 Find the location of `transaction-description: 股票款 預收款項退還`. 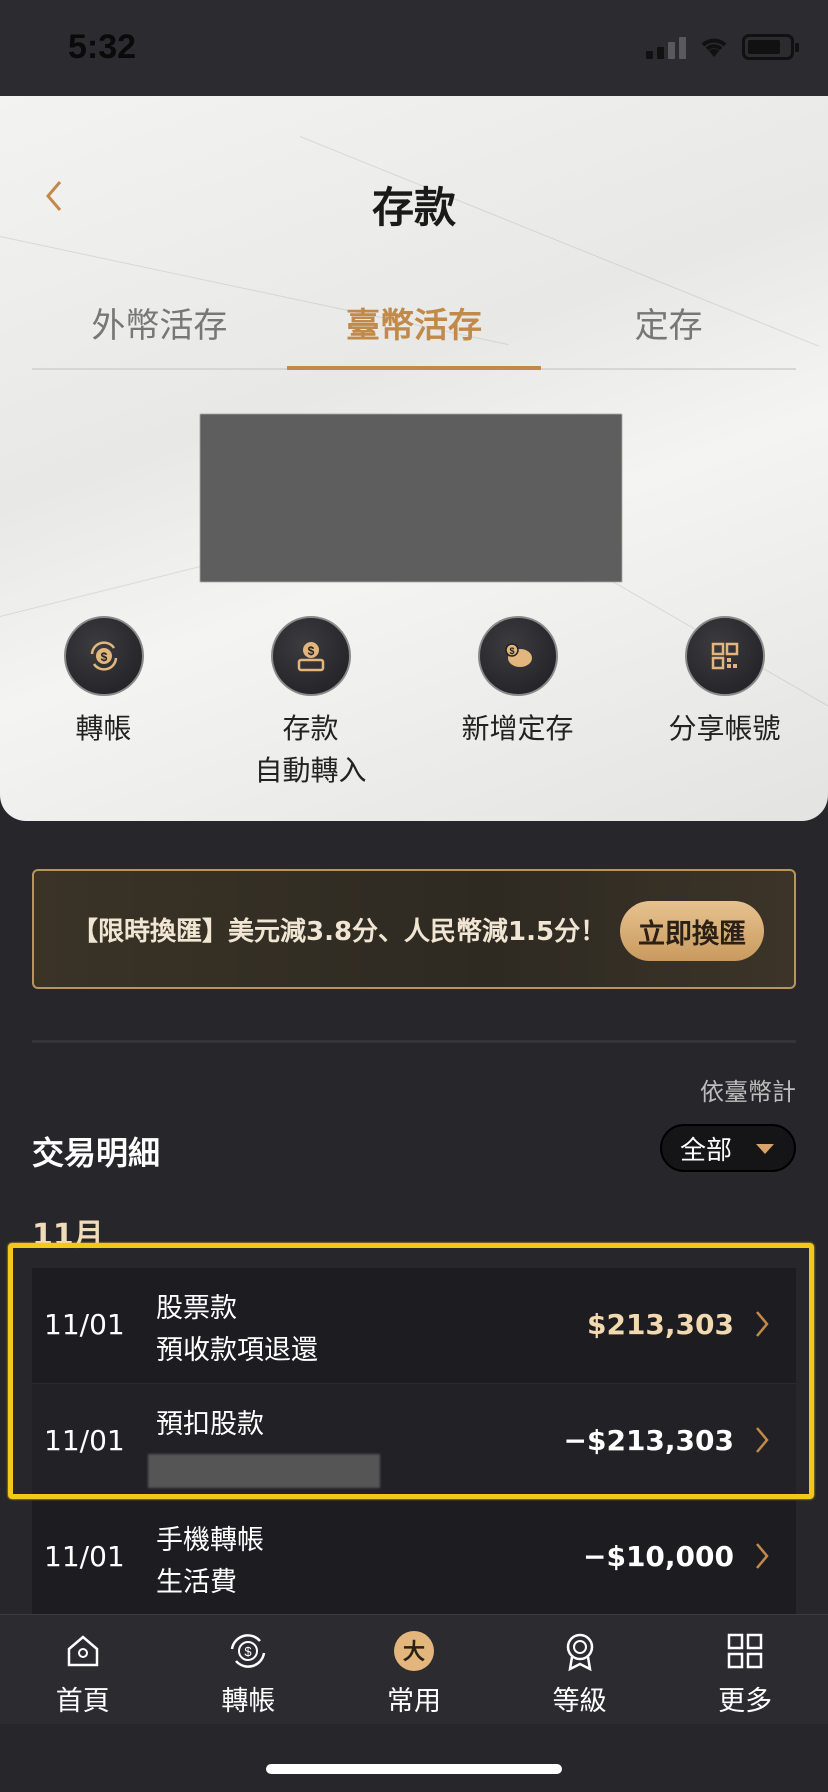

transaction-description: 股票款 預收款項退還 is located at coordinates (237, 1329).